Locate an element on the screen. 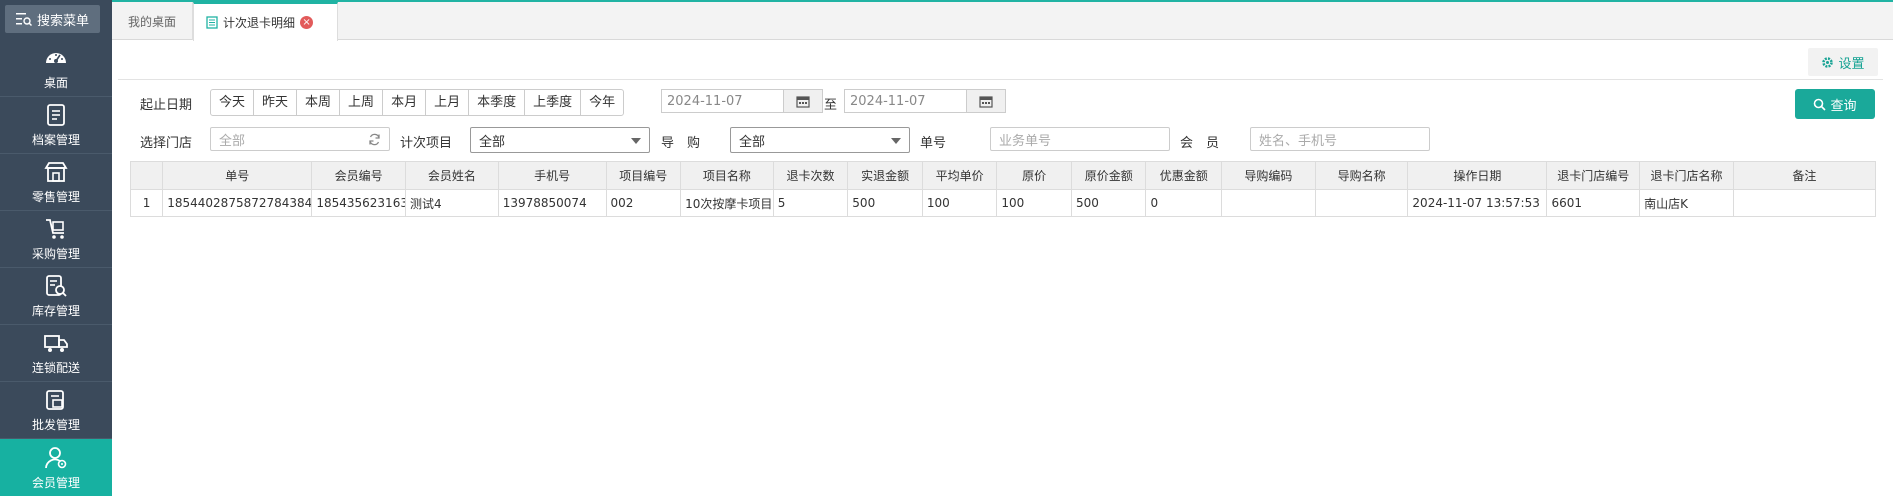 The width and height of the screenshot is (1893, 496). close-icon: × is located at coordinates (307, 22).